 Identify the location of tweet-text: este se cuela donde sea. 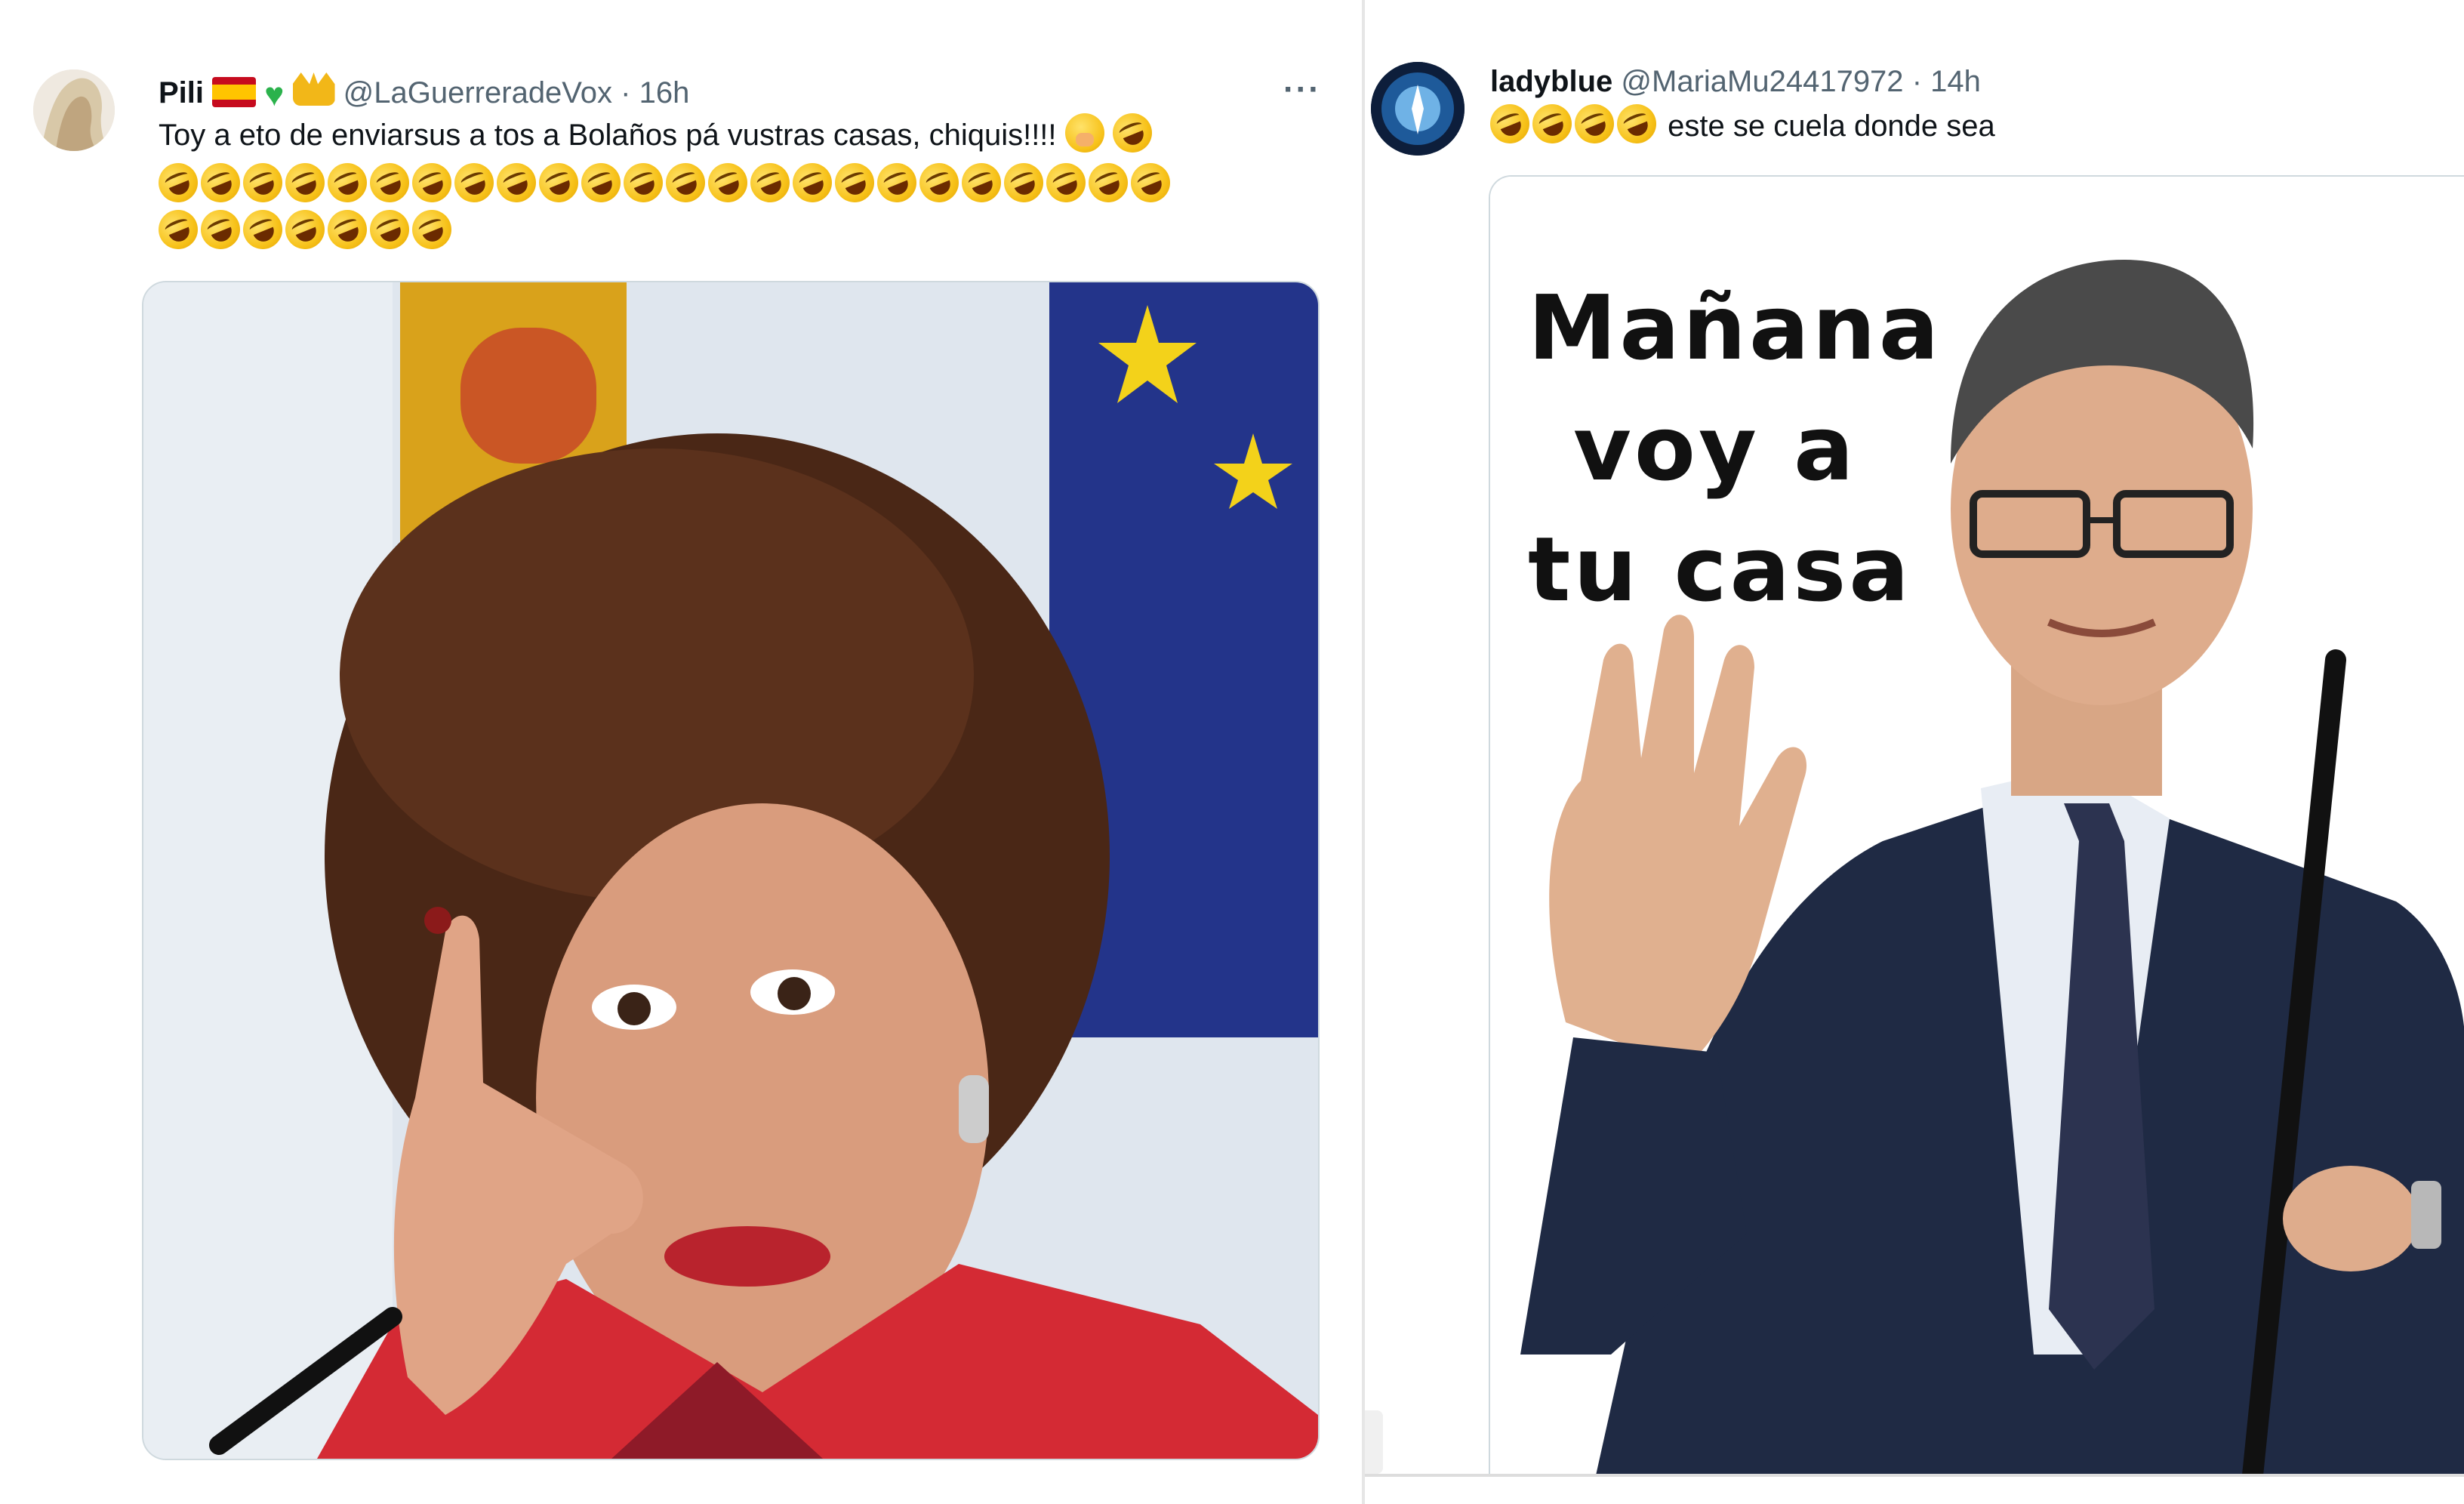
(1962, 123).